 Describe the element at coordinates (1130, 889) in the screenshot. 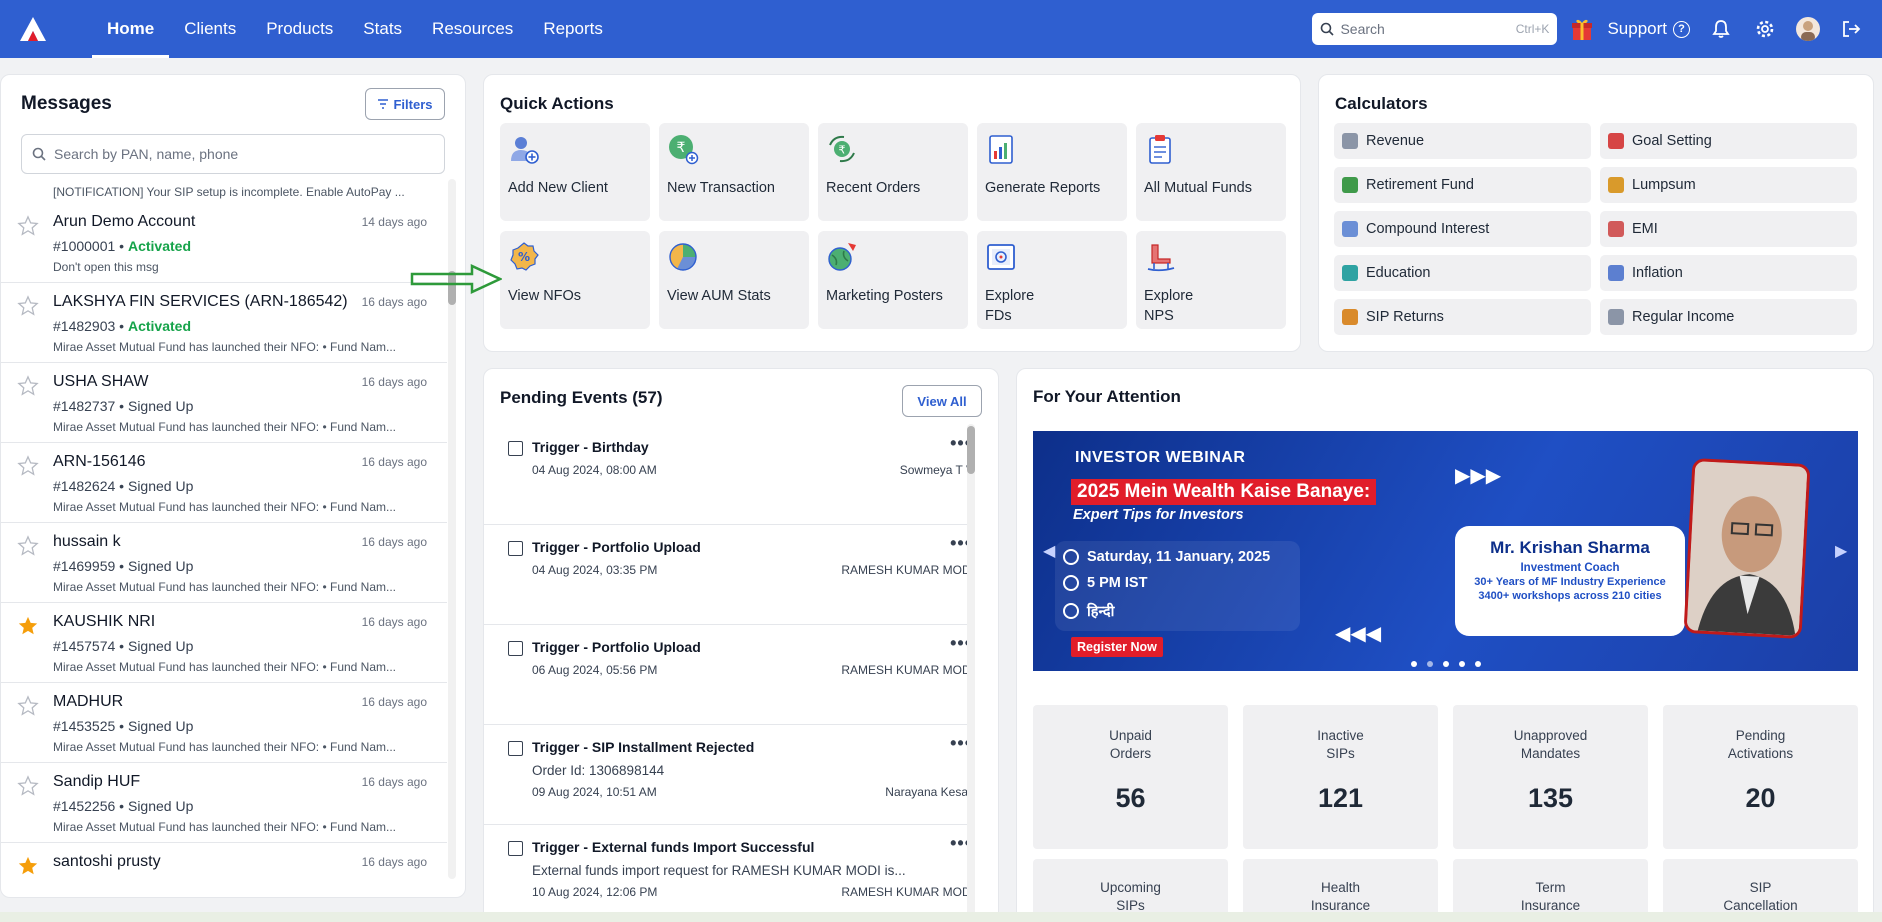

I see `stat-card-upcoming-sips: Upcoming SIPs` at that location.